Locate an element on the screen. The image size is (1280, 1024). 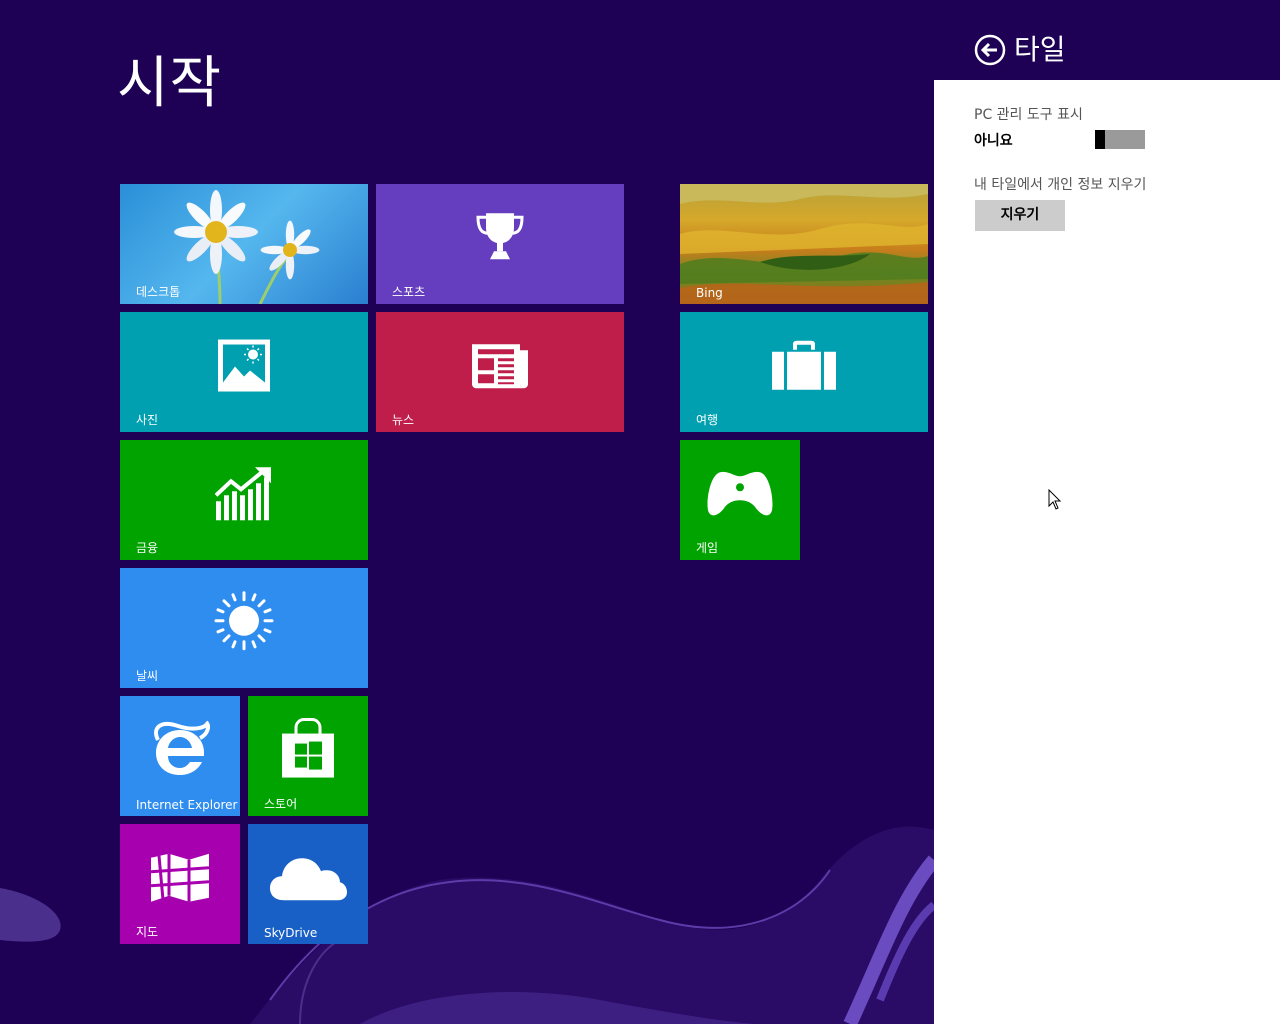
back-button is located at coordinates (990, 50).